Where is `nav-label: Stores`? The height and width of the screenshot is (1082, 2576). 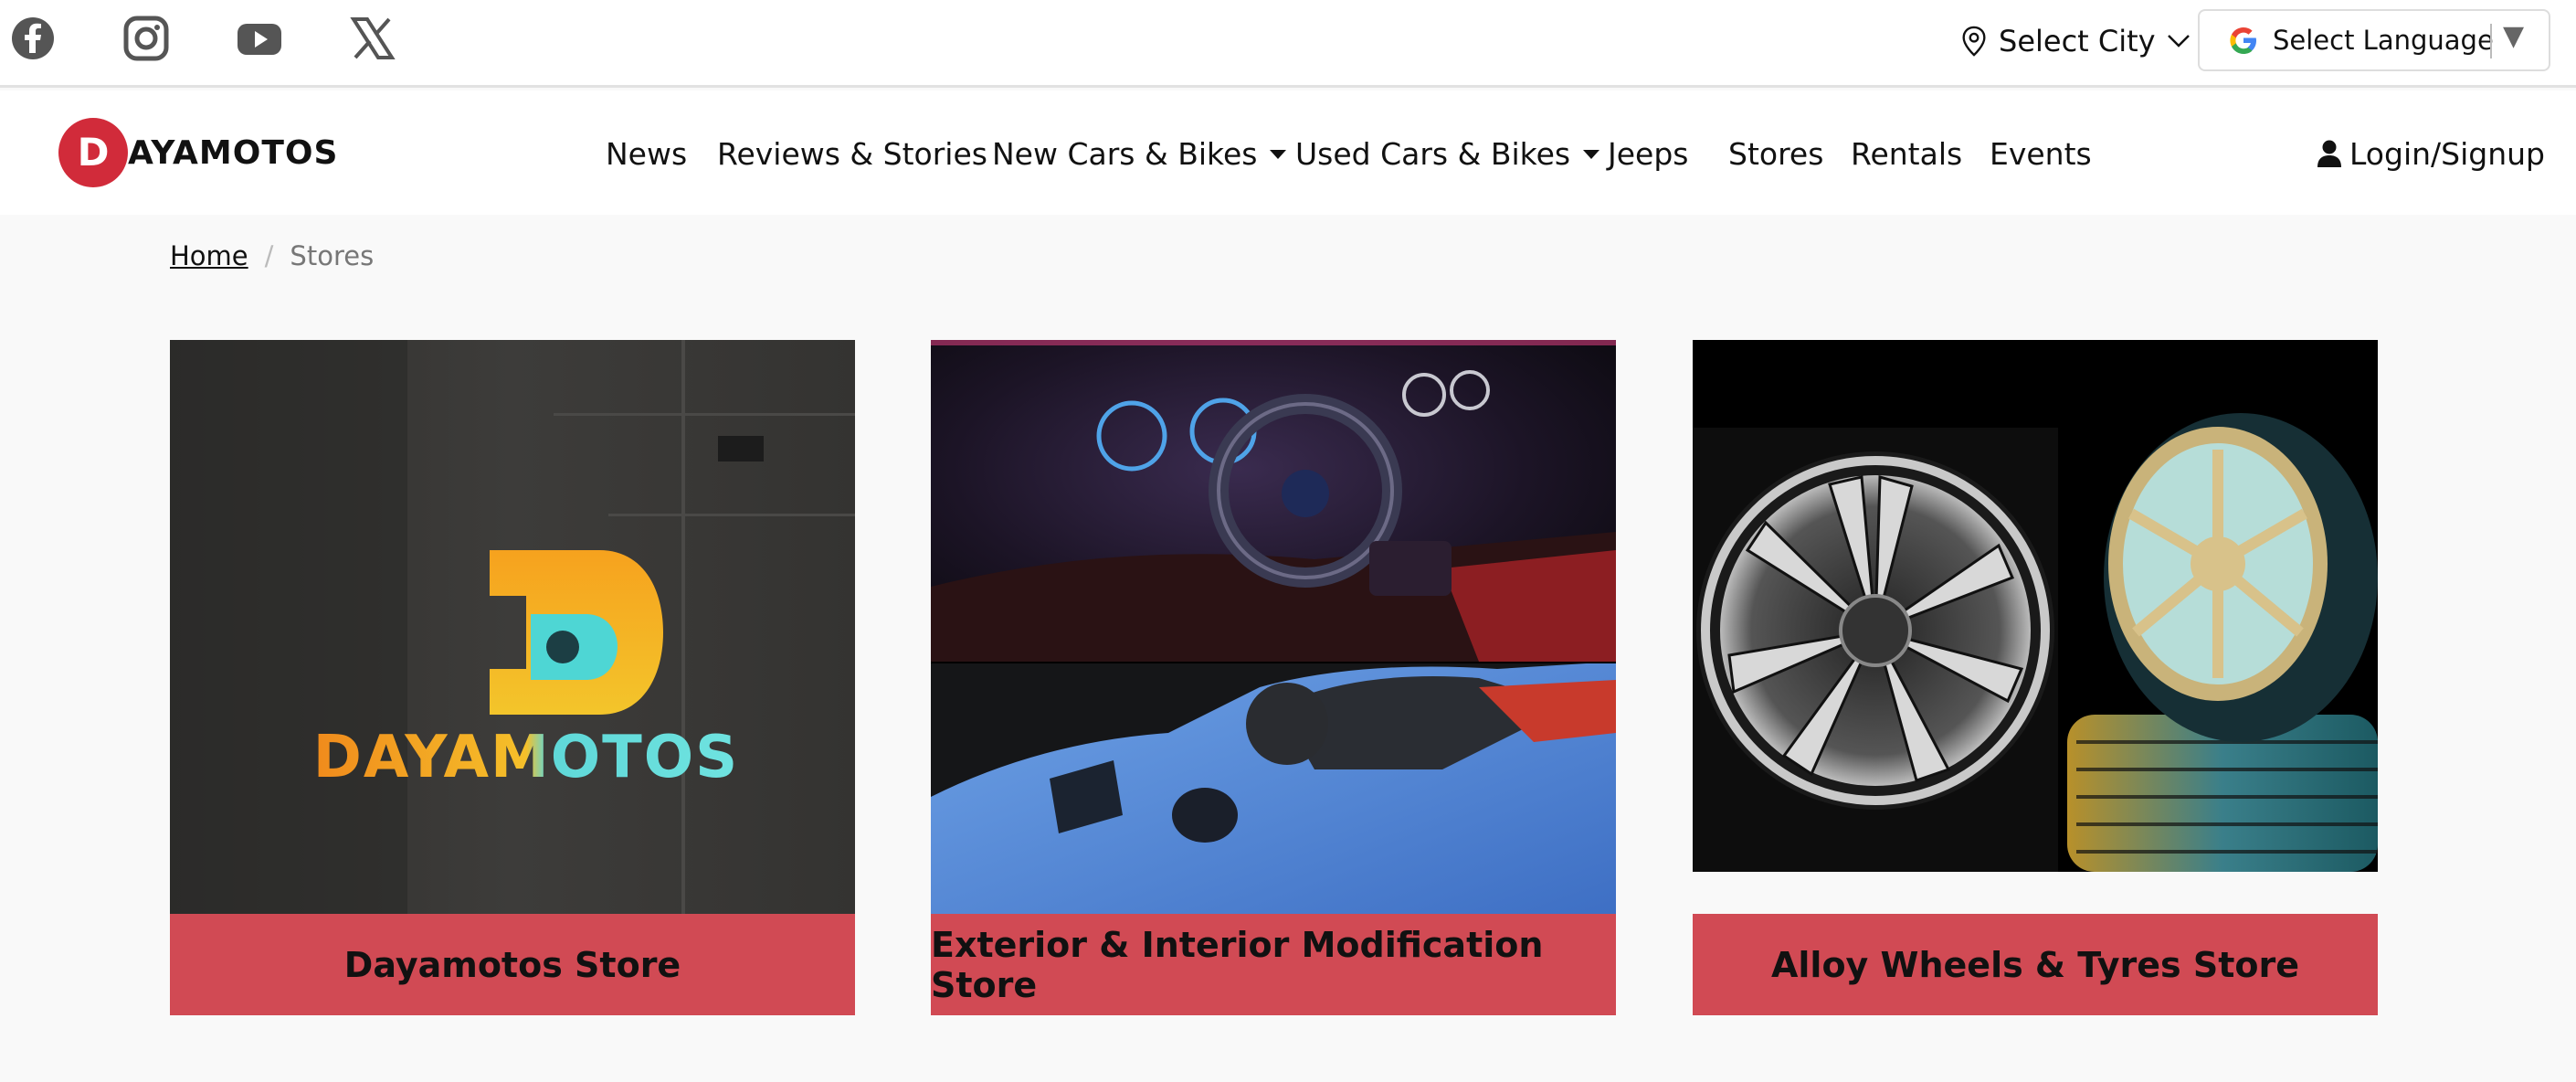
nav-label: Stores is located at coordinates (1776, 153).